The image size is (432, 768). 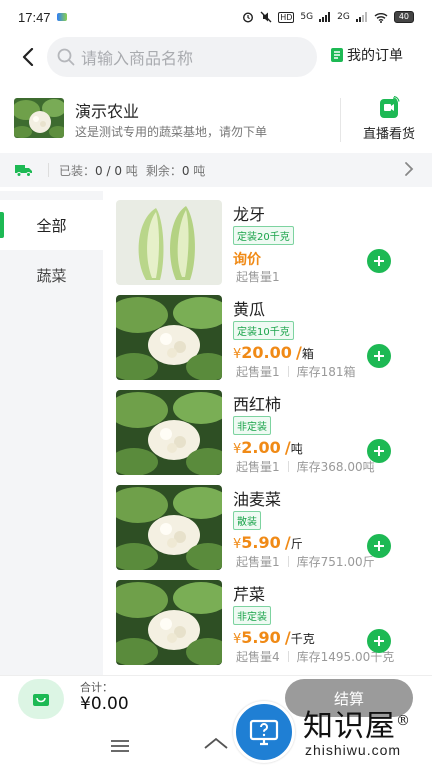 What do you see at coordinates (137, 58) in the screenshot?
I see `search-placeholder: 请输入商品名称` at bounding box center [137, 58].